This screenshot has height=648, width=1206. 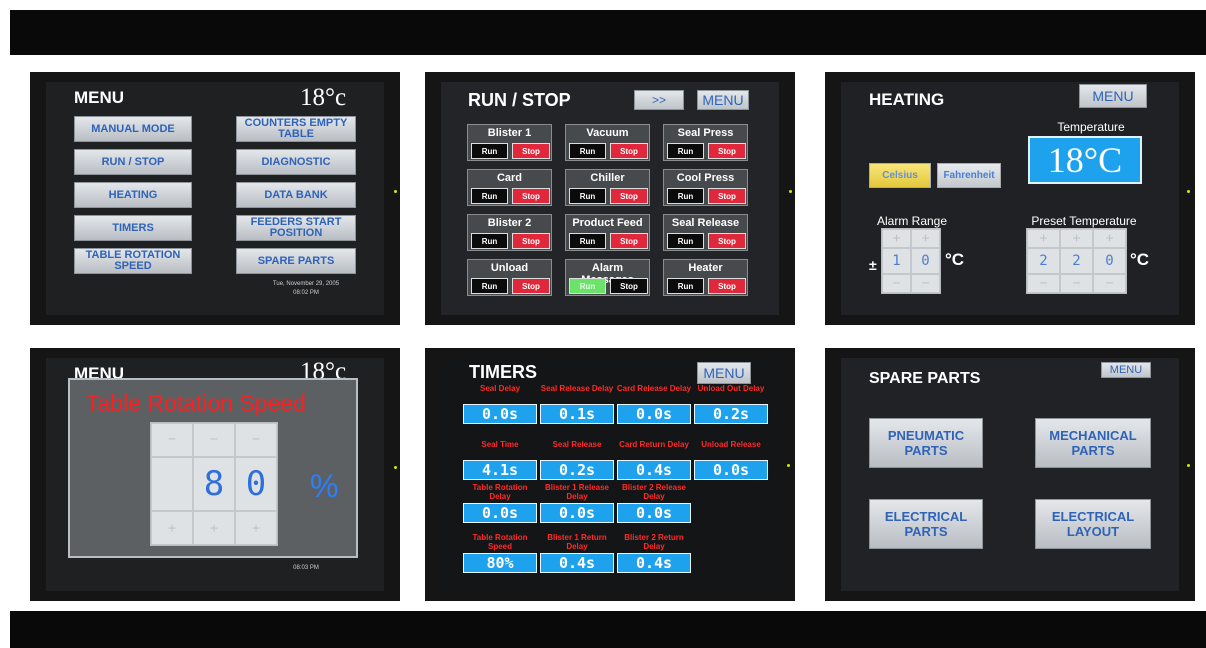 I want to click on menu-button-item: MANUAL MODE, so click(x=133, y=129).